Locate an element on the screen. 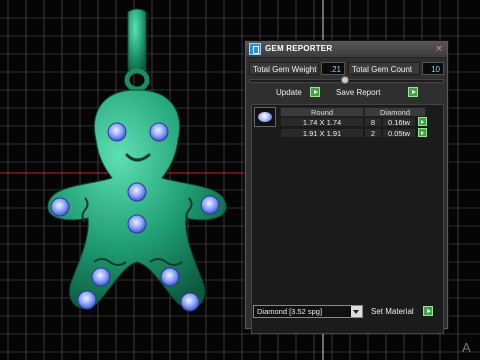 The width and height of the screenshot is (480, 360). panel-slider-thumb is located at coordinates (345, 80).